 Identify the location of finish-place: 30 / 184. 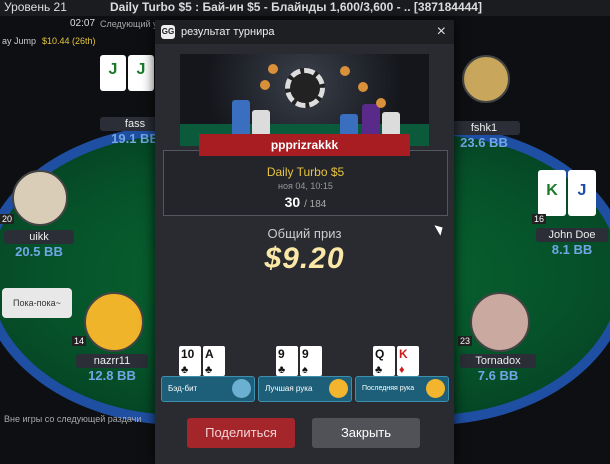
(305, 202).